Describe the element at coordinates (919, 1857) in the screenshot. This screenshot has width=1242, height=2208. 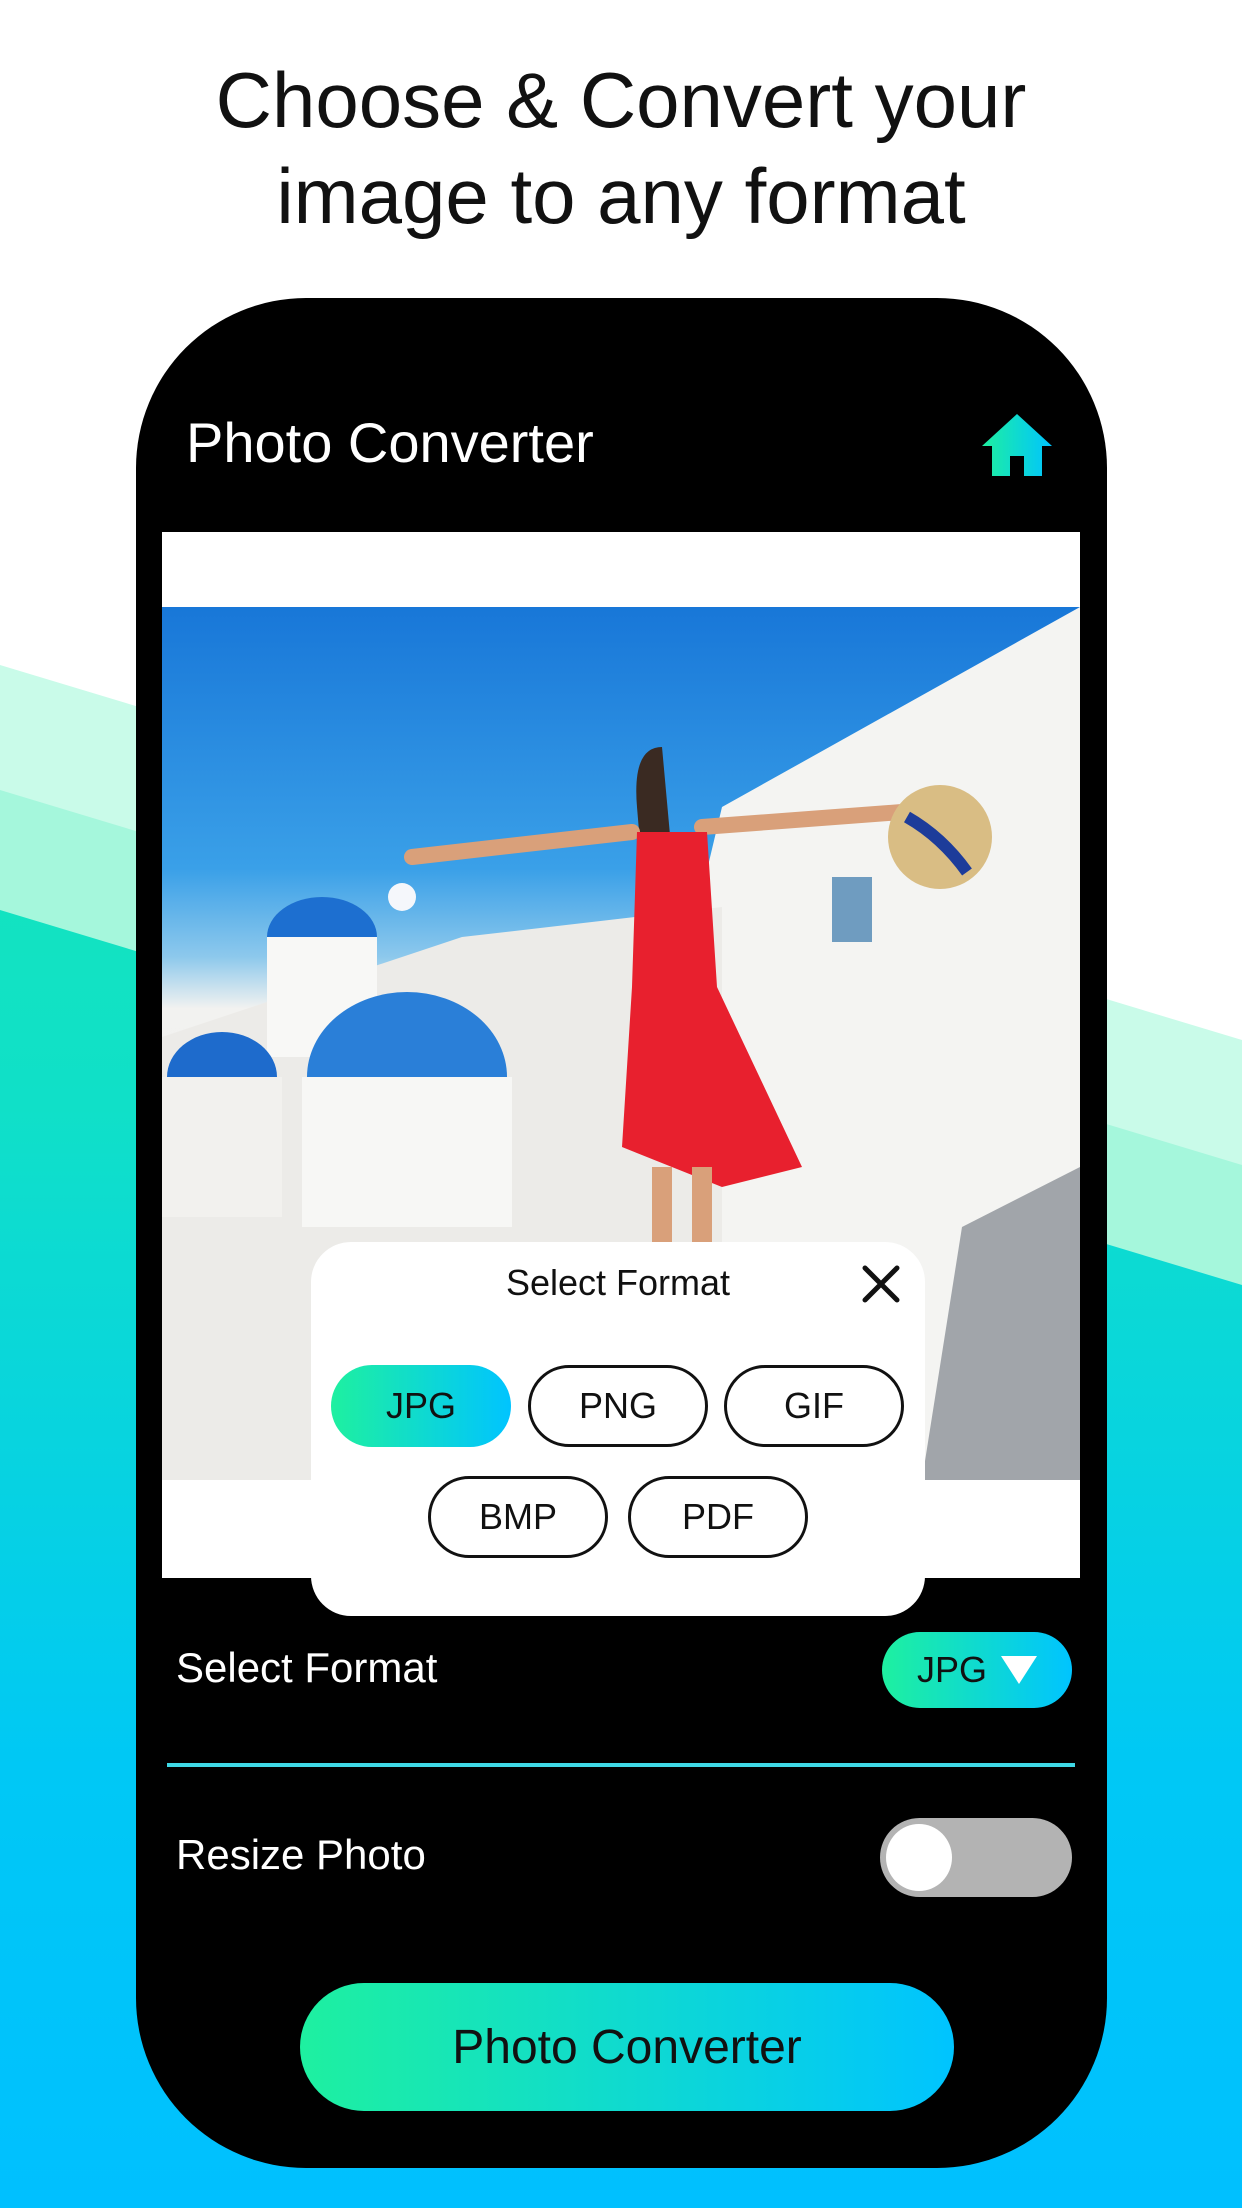
I see `toggle-knob` at that location.